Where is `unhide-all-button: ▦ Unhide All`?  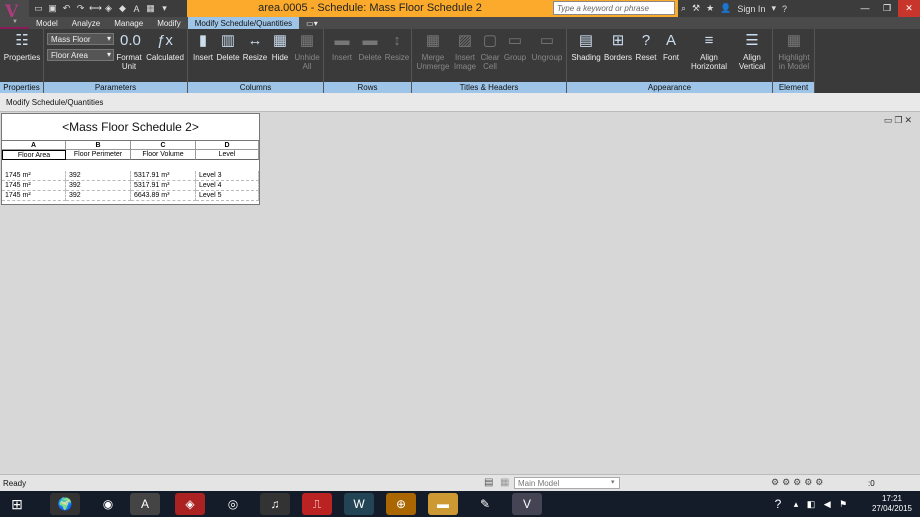
unhide-all-button: ▦ Unhide All is located at coordinates (307, 51).